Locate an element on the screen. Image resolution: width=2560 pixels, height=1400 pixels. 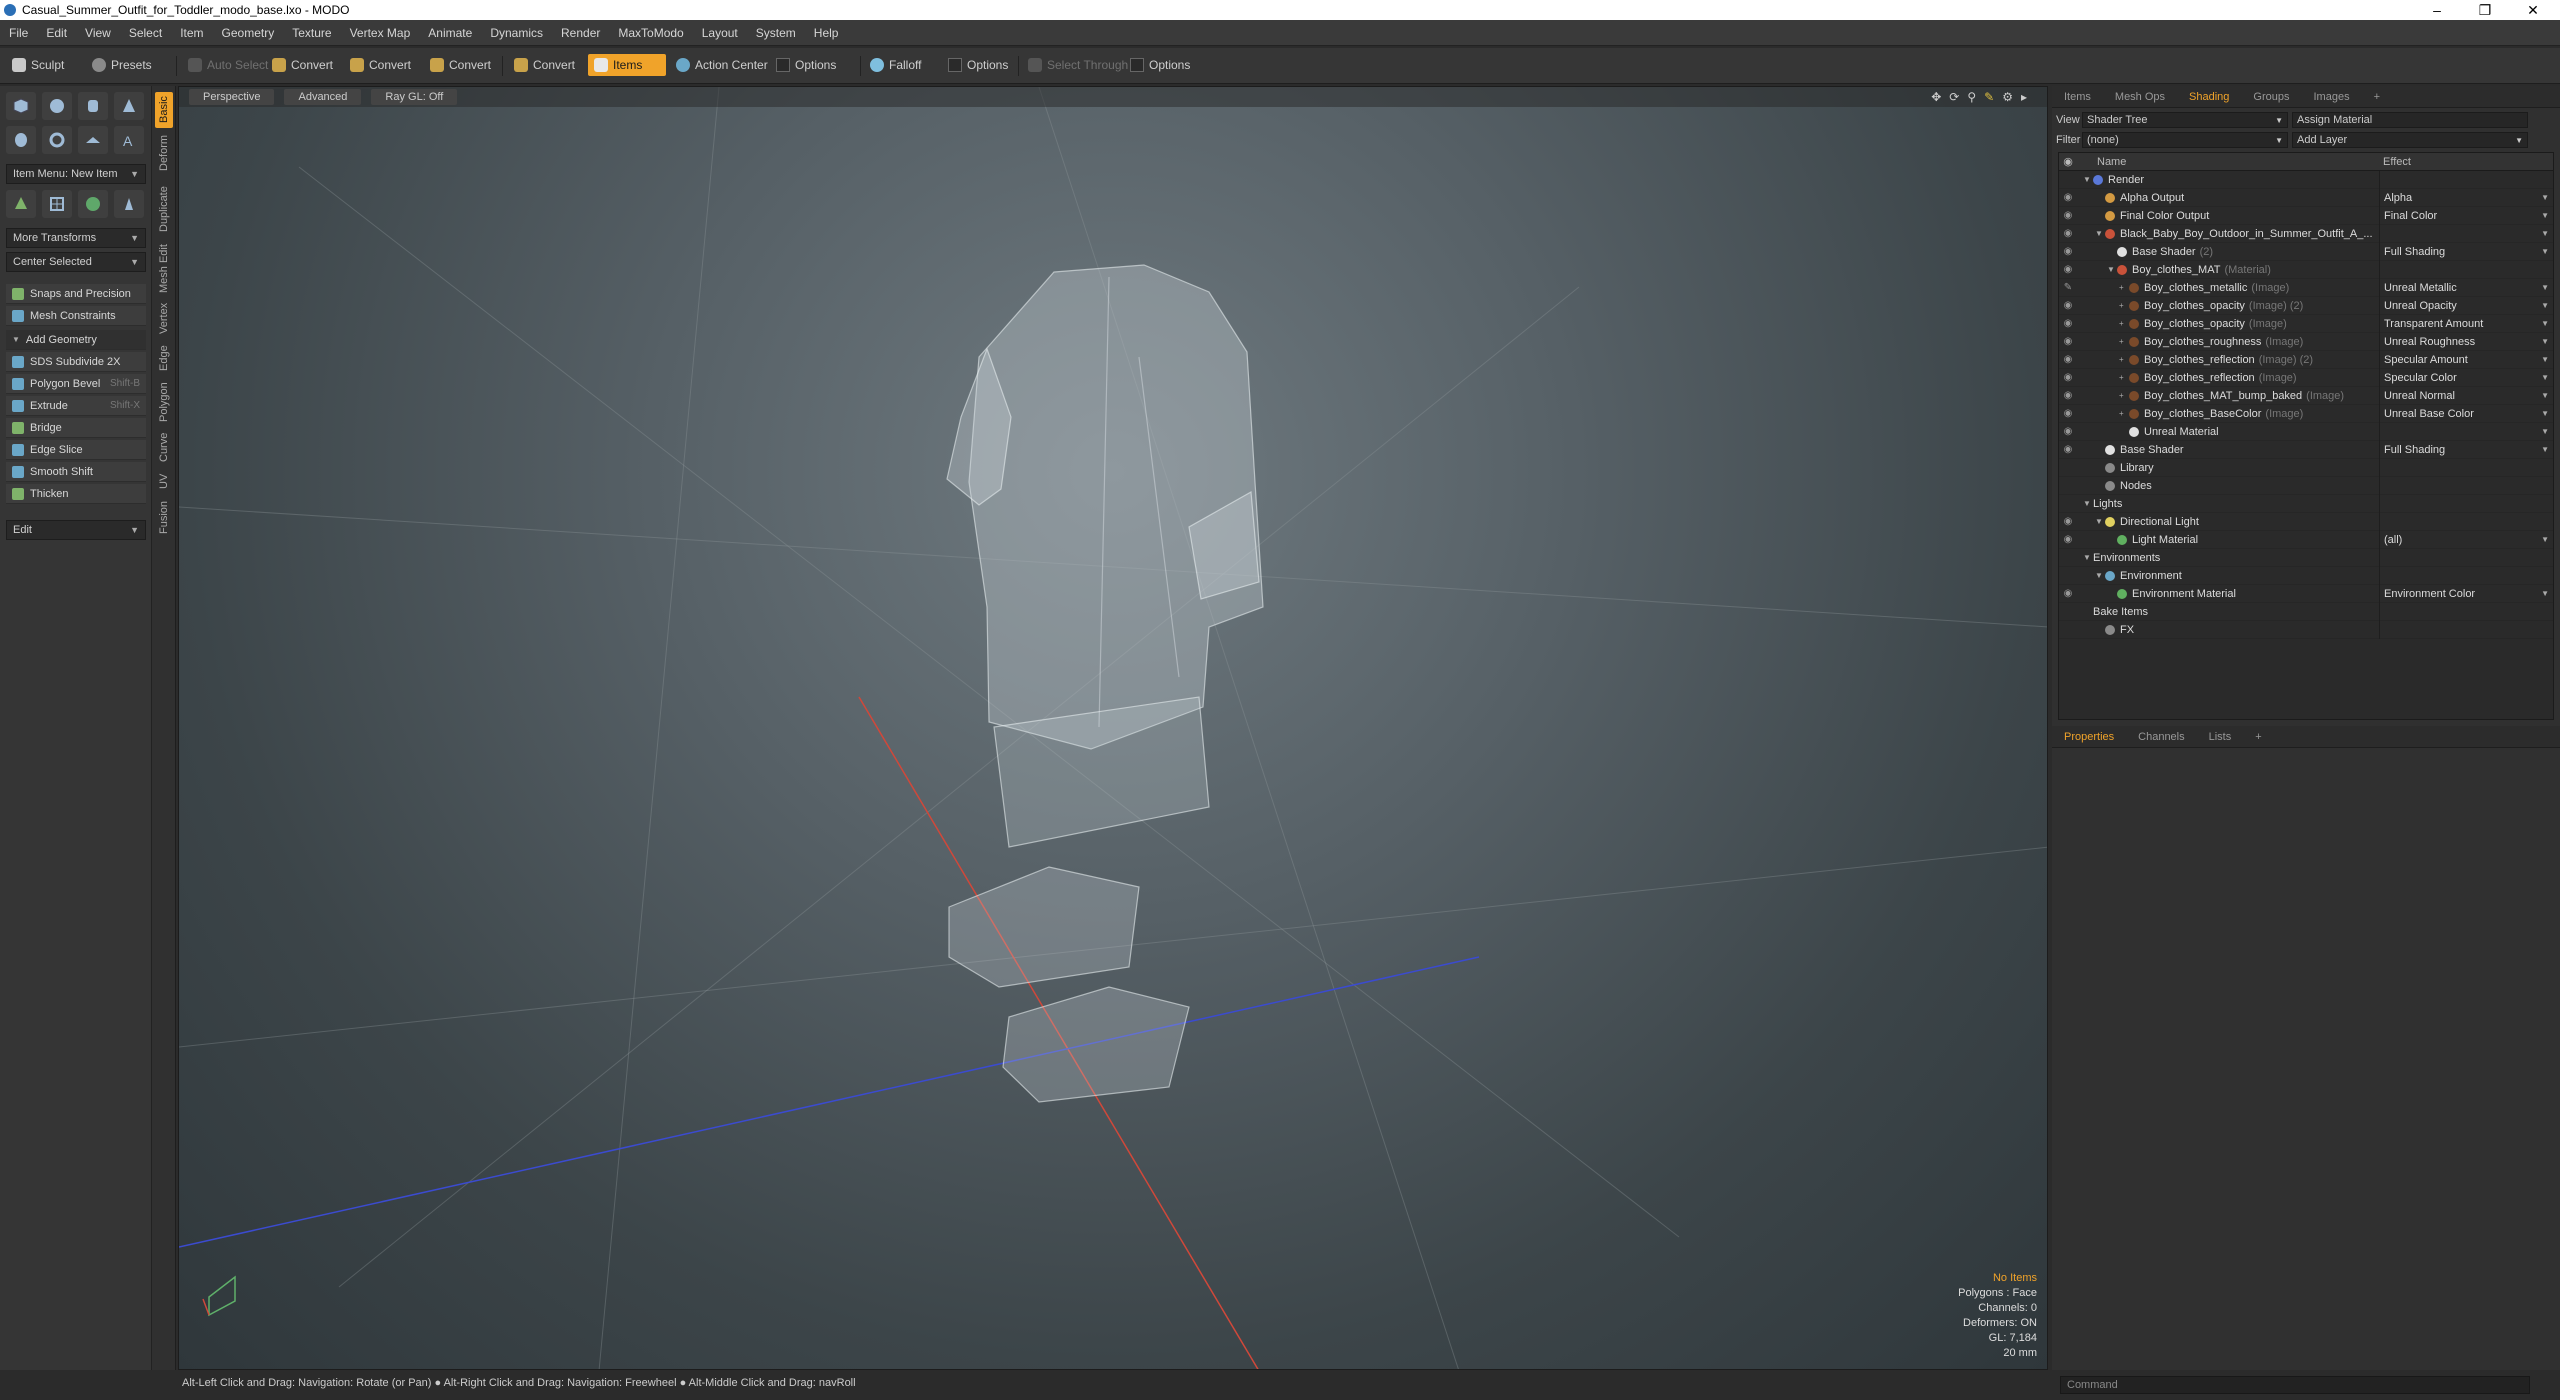
effect-cell: Unreal Roughness ▼ is located at coordinates (2466, 341).